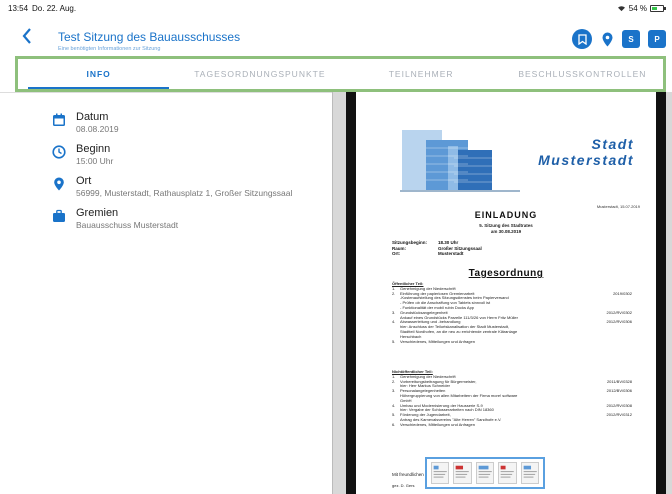  I want to click on meta-value: Musterstadt, so click(451, 253).